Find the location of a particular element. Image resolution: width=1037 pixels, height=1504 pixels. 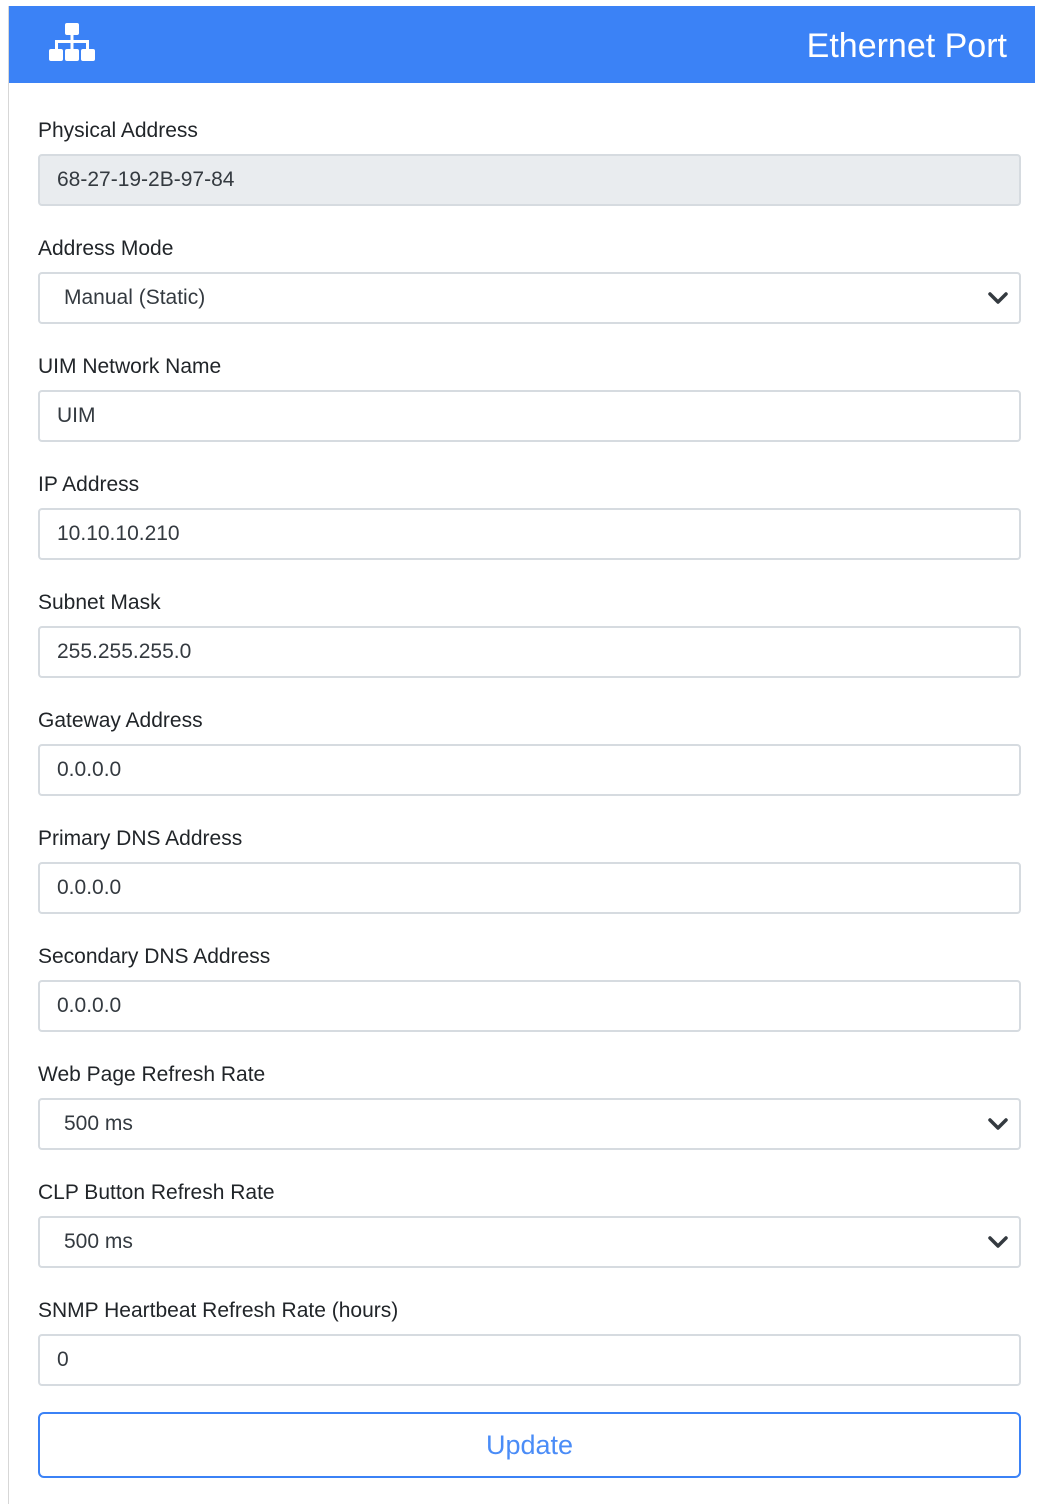

address-mode-label: Address Mode is located at coordinates (106, 248).